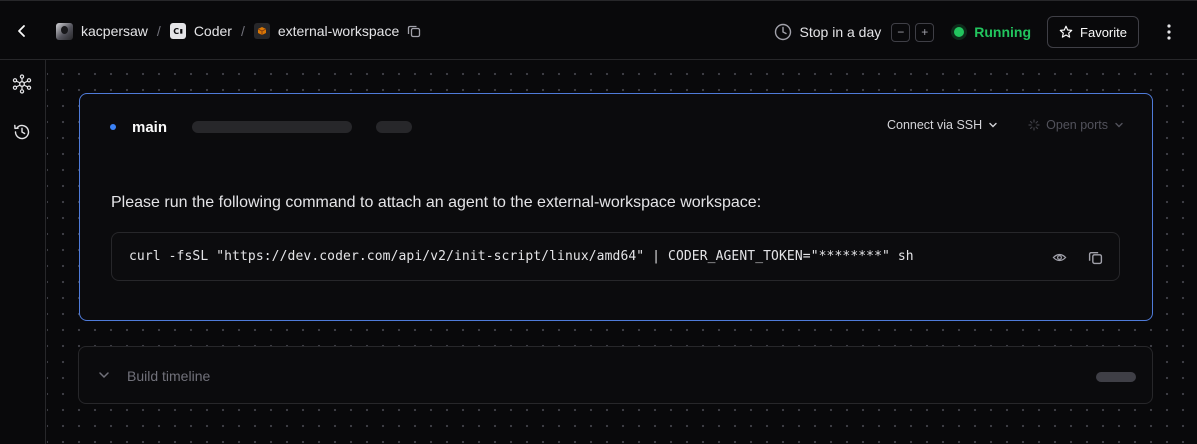 This screenshot has height=444, width=1197. What do you see at coordinates (615, 375) in the screenshot?
I see `build-timeline-section: Build timeline` at bounding box center [615, 375].